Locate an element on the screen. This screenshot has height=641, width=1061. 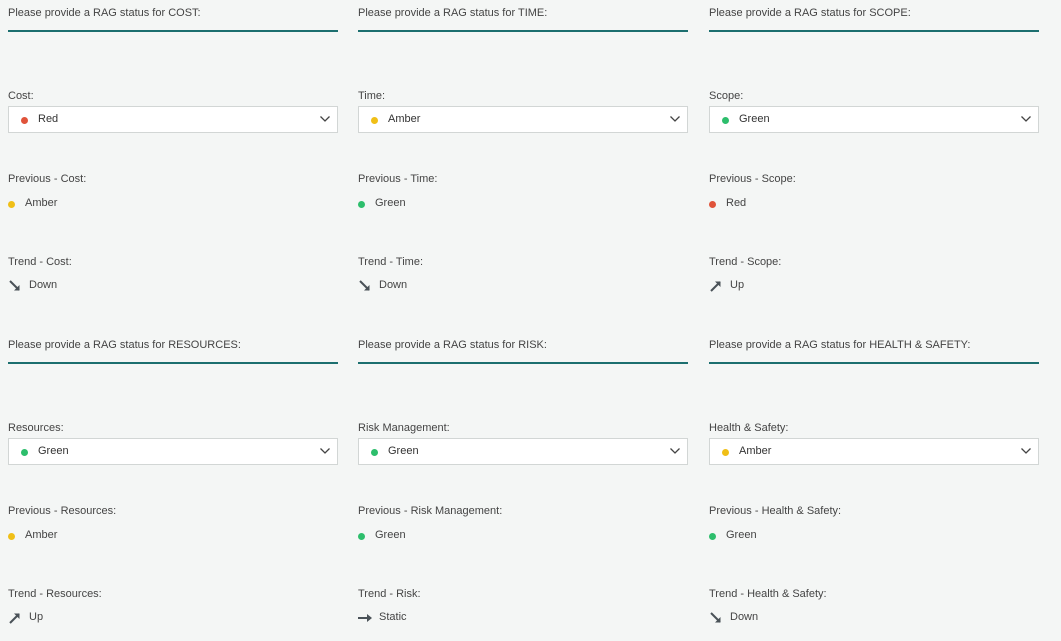
trend-label: Trend - Scope: is located at coordinates (745, 262).